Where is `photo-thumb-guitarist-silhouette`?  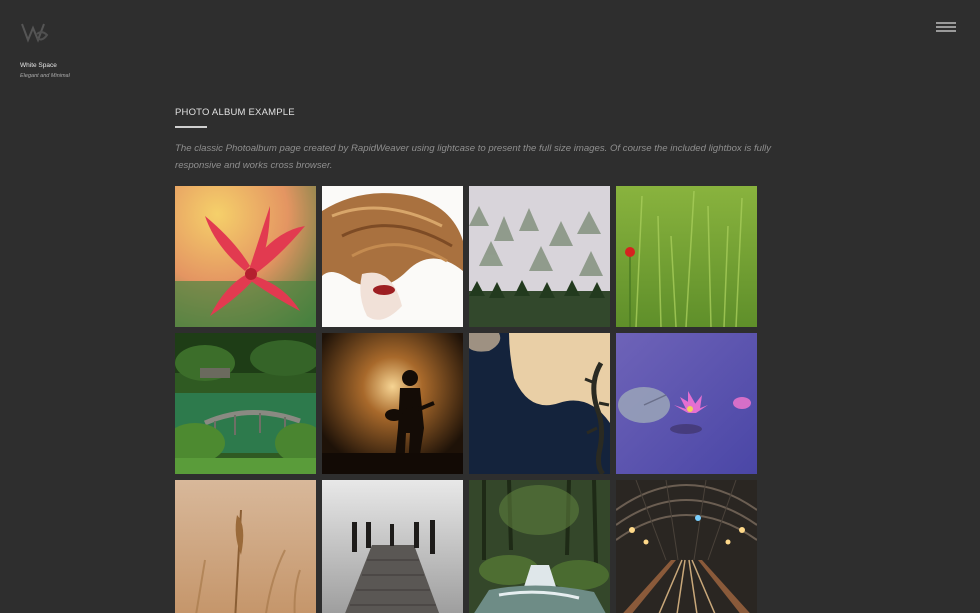
photo-thumb-guitarist-silhouette is located at coordinates (392, 403).